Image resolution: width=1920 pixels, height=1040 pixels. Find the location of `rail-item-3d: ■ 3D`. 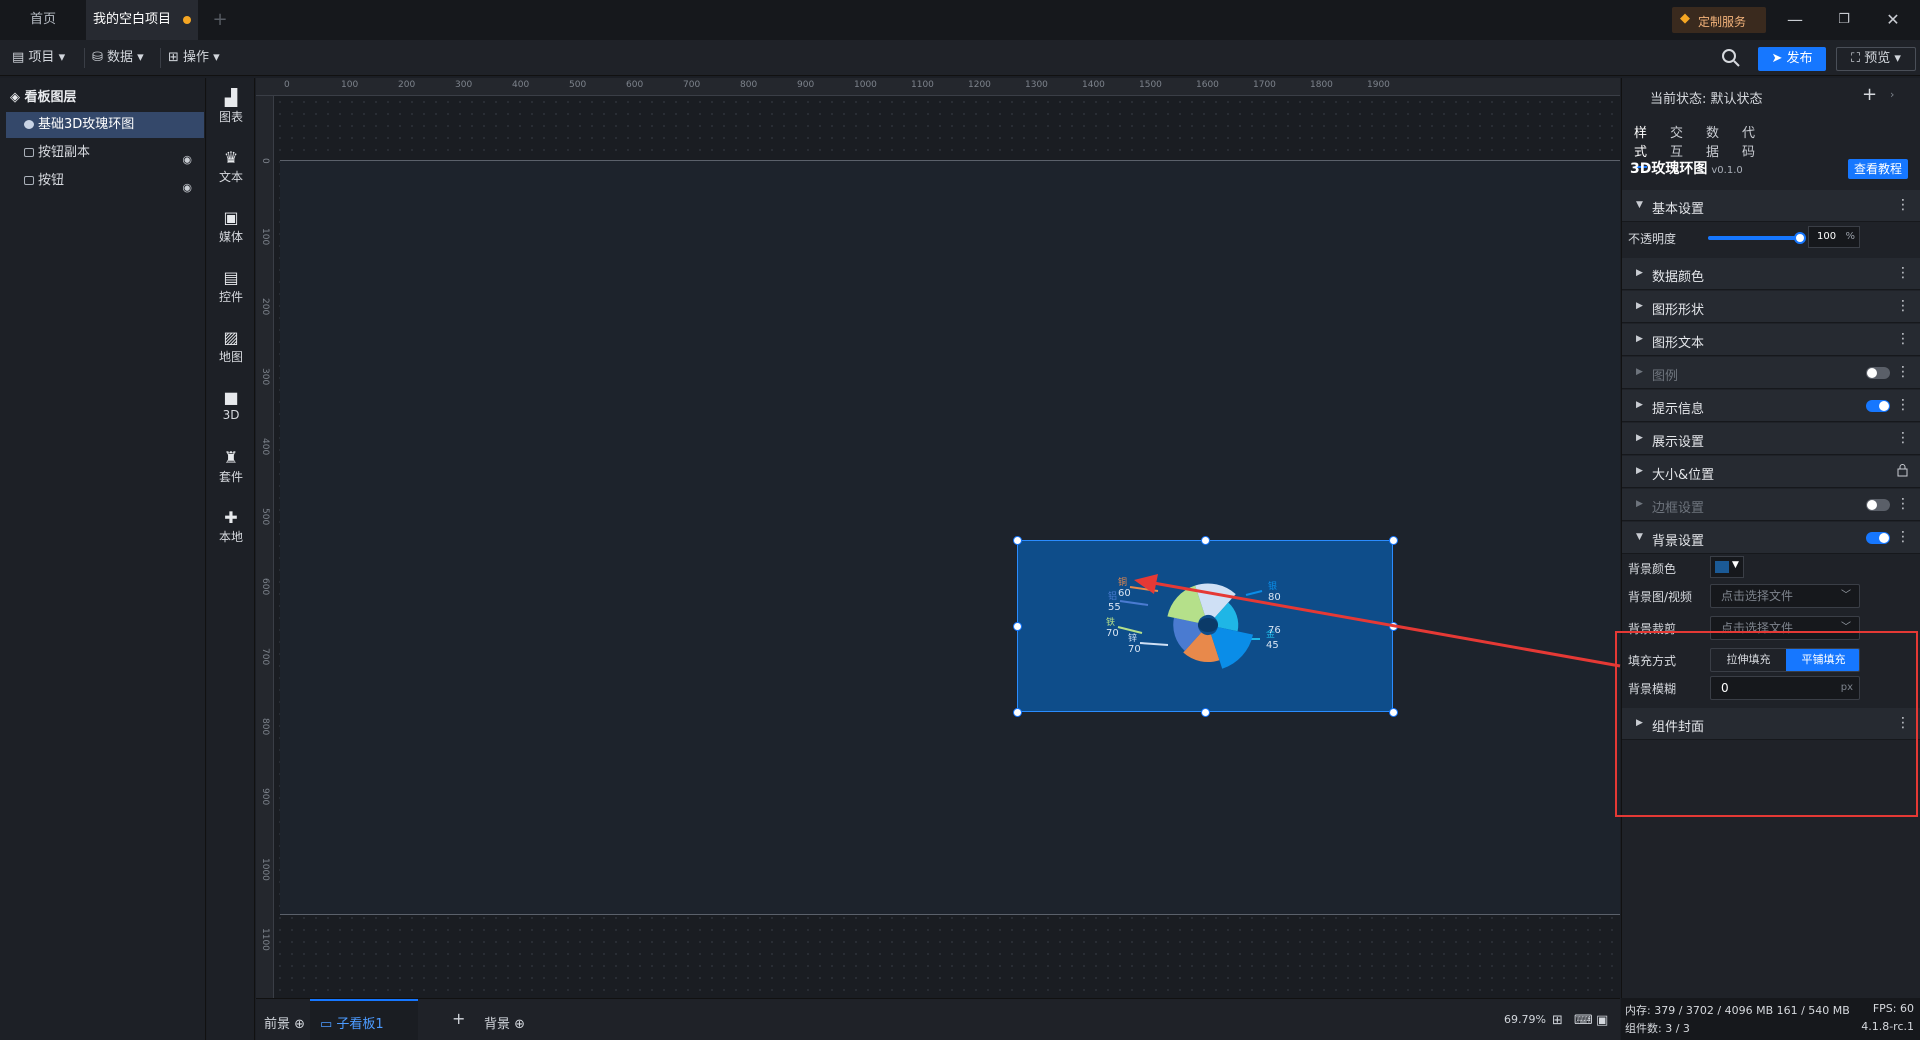

rail-item-3d: ■ 3D is located at coordinates (231, 405).